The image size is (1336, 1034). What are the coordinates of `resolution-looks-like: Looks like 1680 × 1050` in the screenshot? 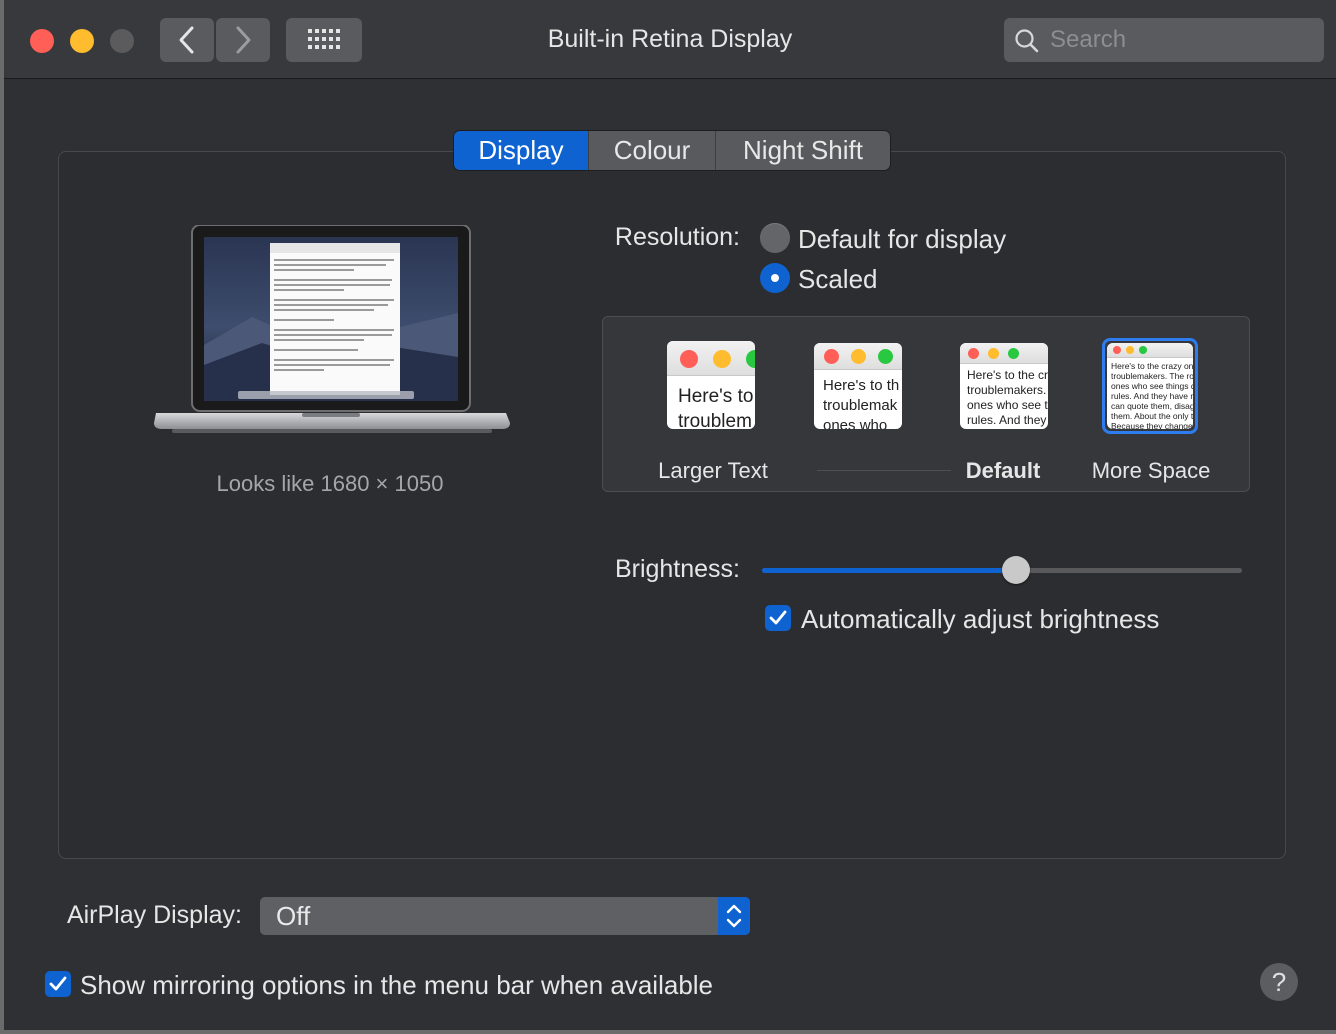 It's located at (330, 483).